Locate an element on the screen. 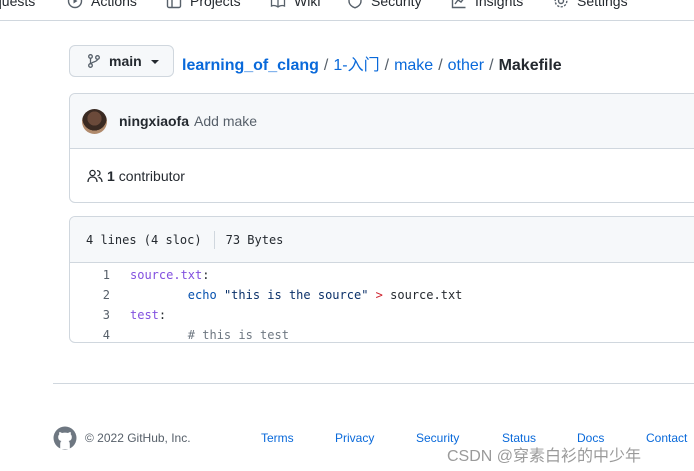  avatar is located at coordinates (94, 121).